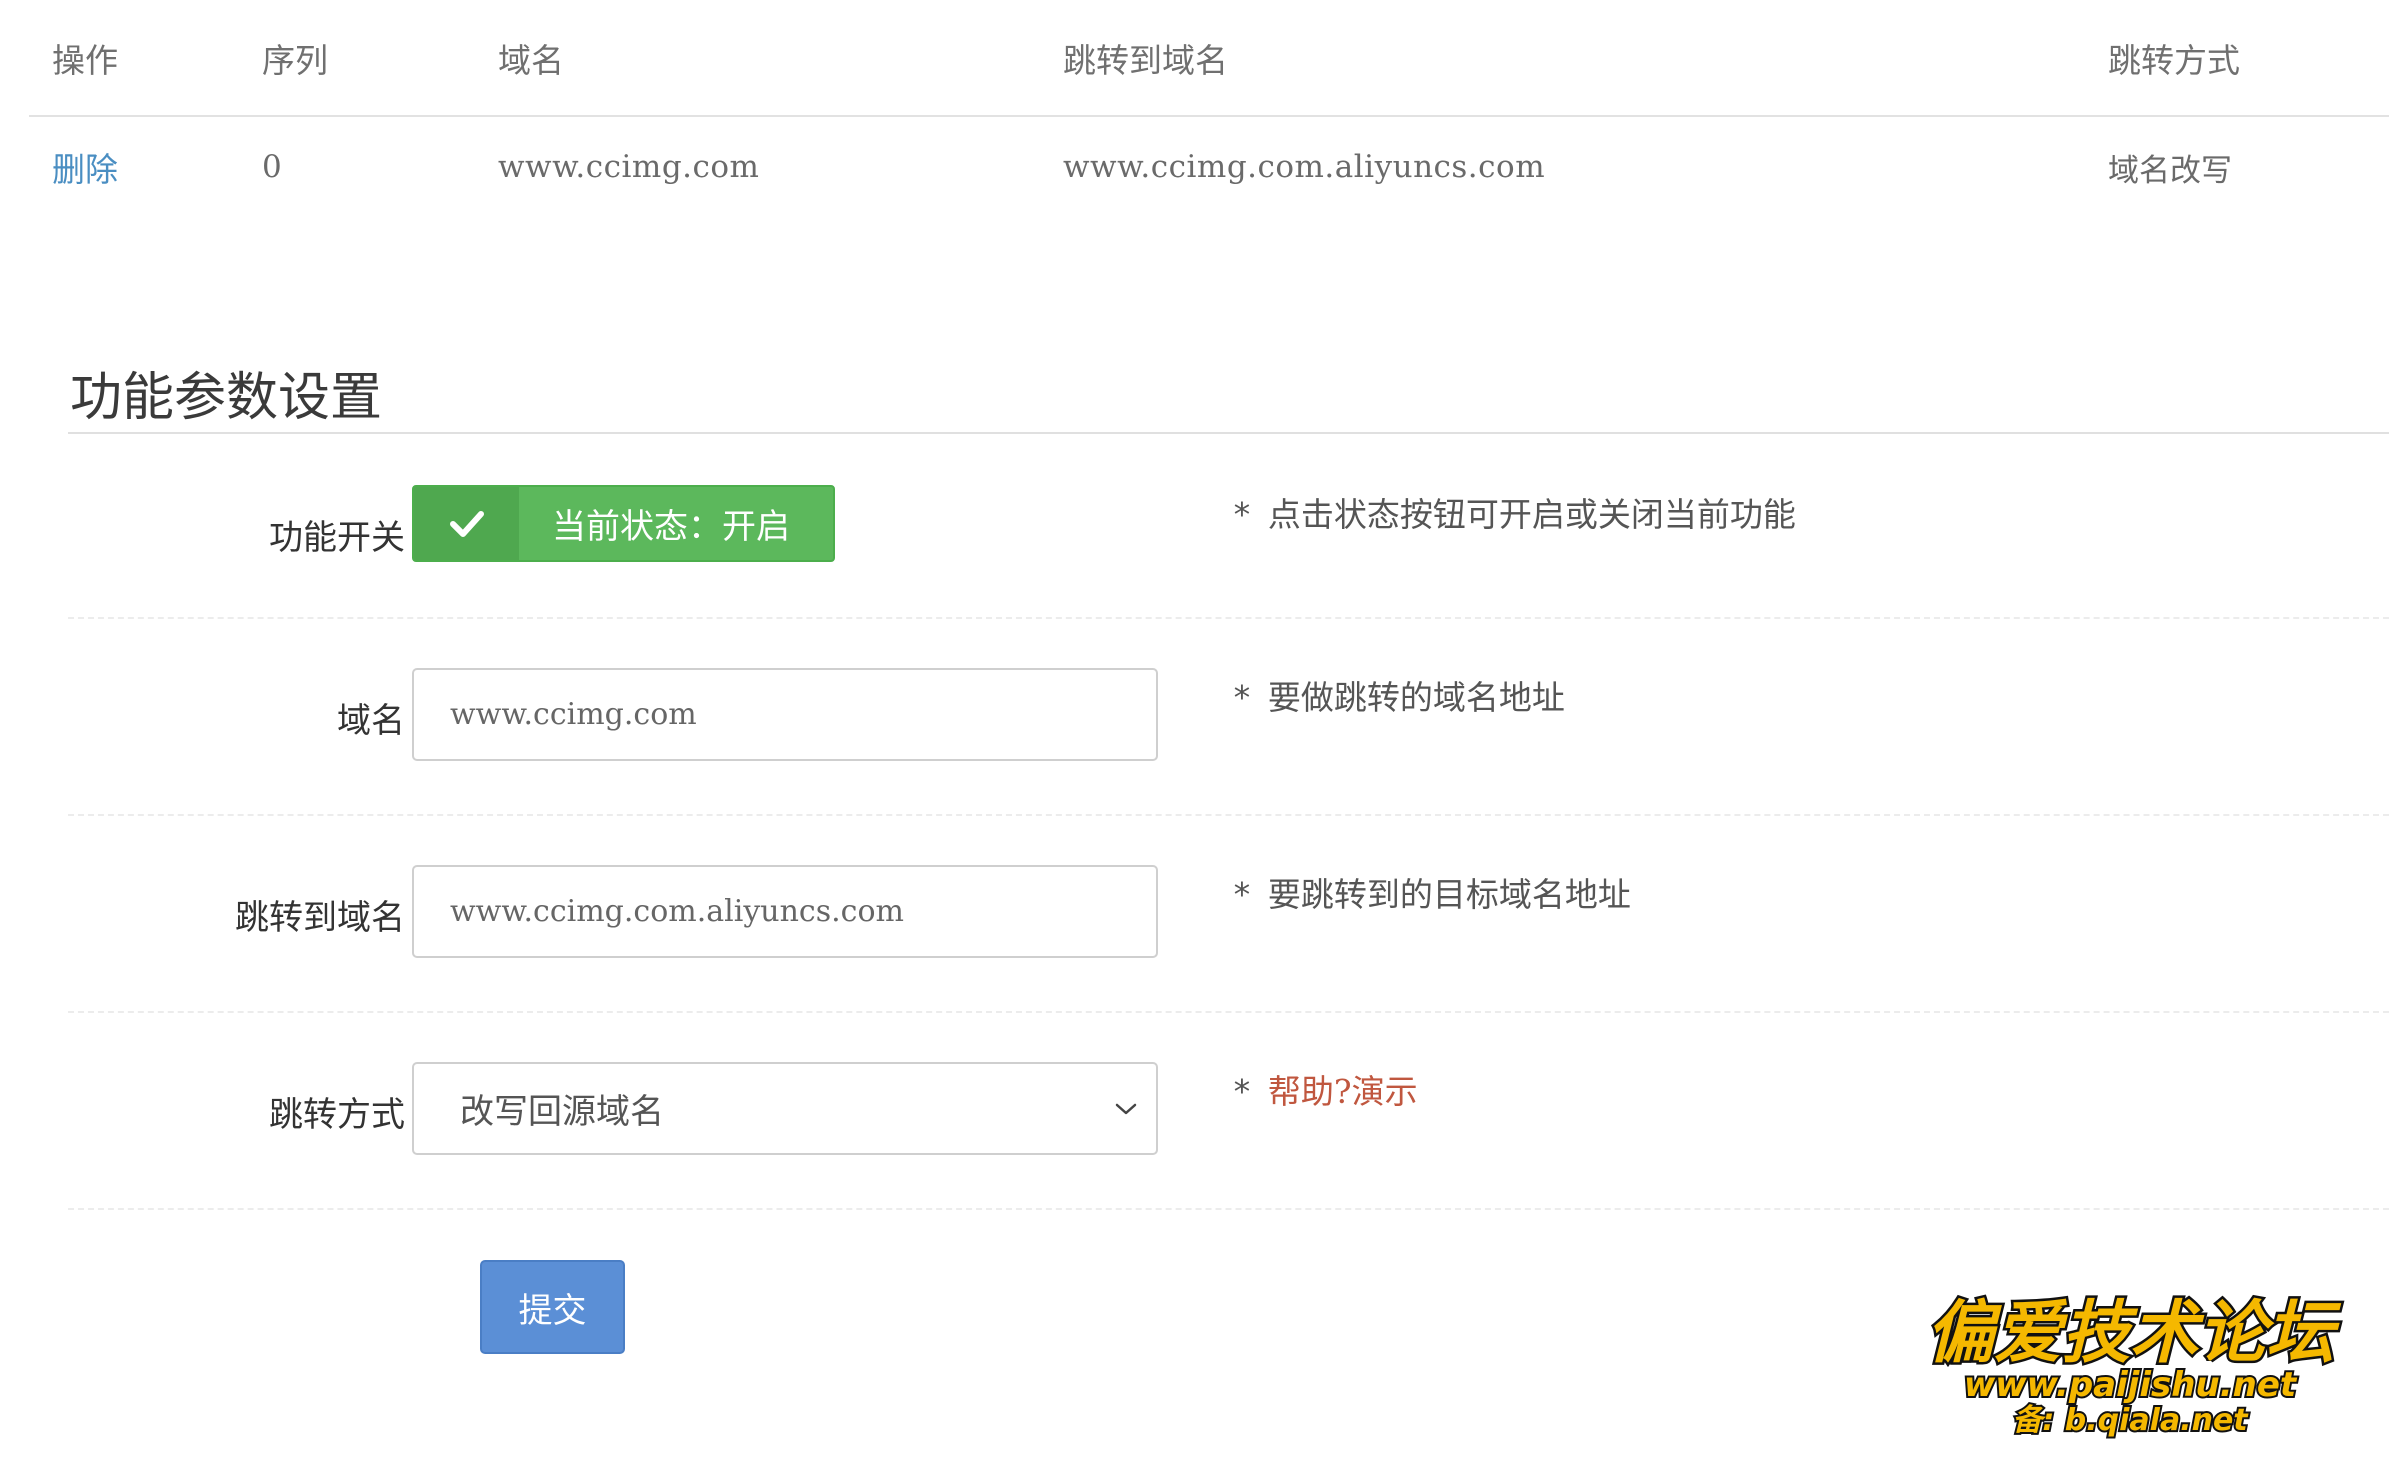 This screenshot has height=1464, width=2389. Describe the element at coordinates (562, 1112) in the screenshot. I see `mode-selected-value: 改写回源域名` at that location.